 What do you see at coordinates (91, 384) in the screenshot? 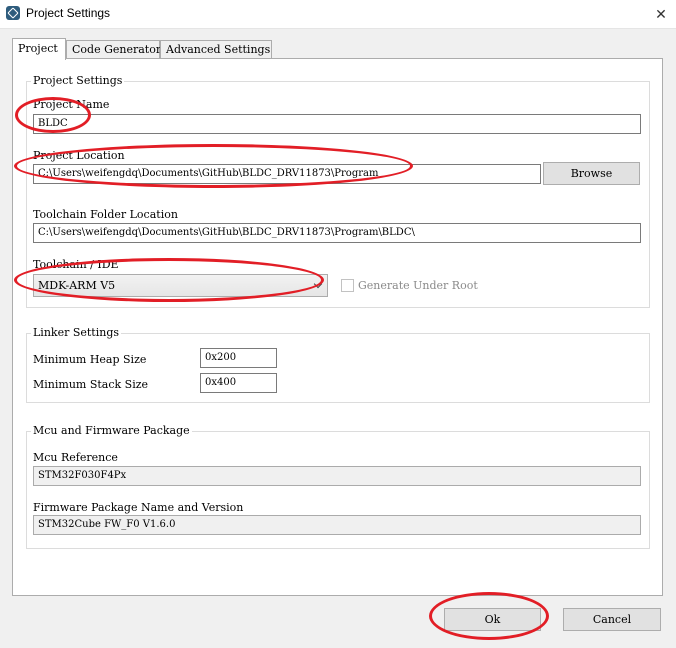
I see `min-stack-label: Minimum Stack Size` at bounding box center [91, 384].